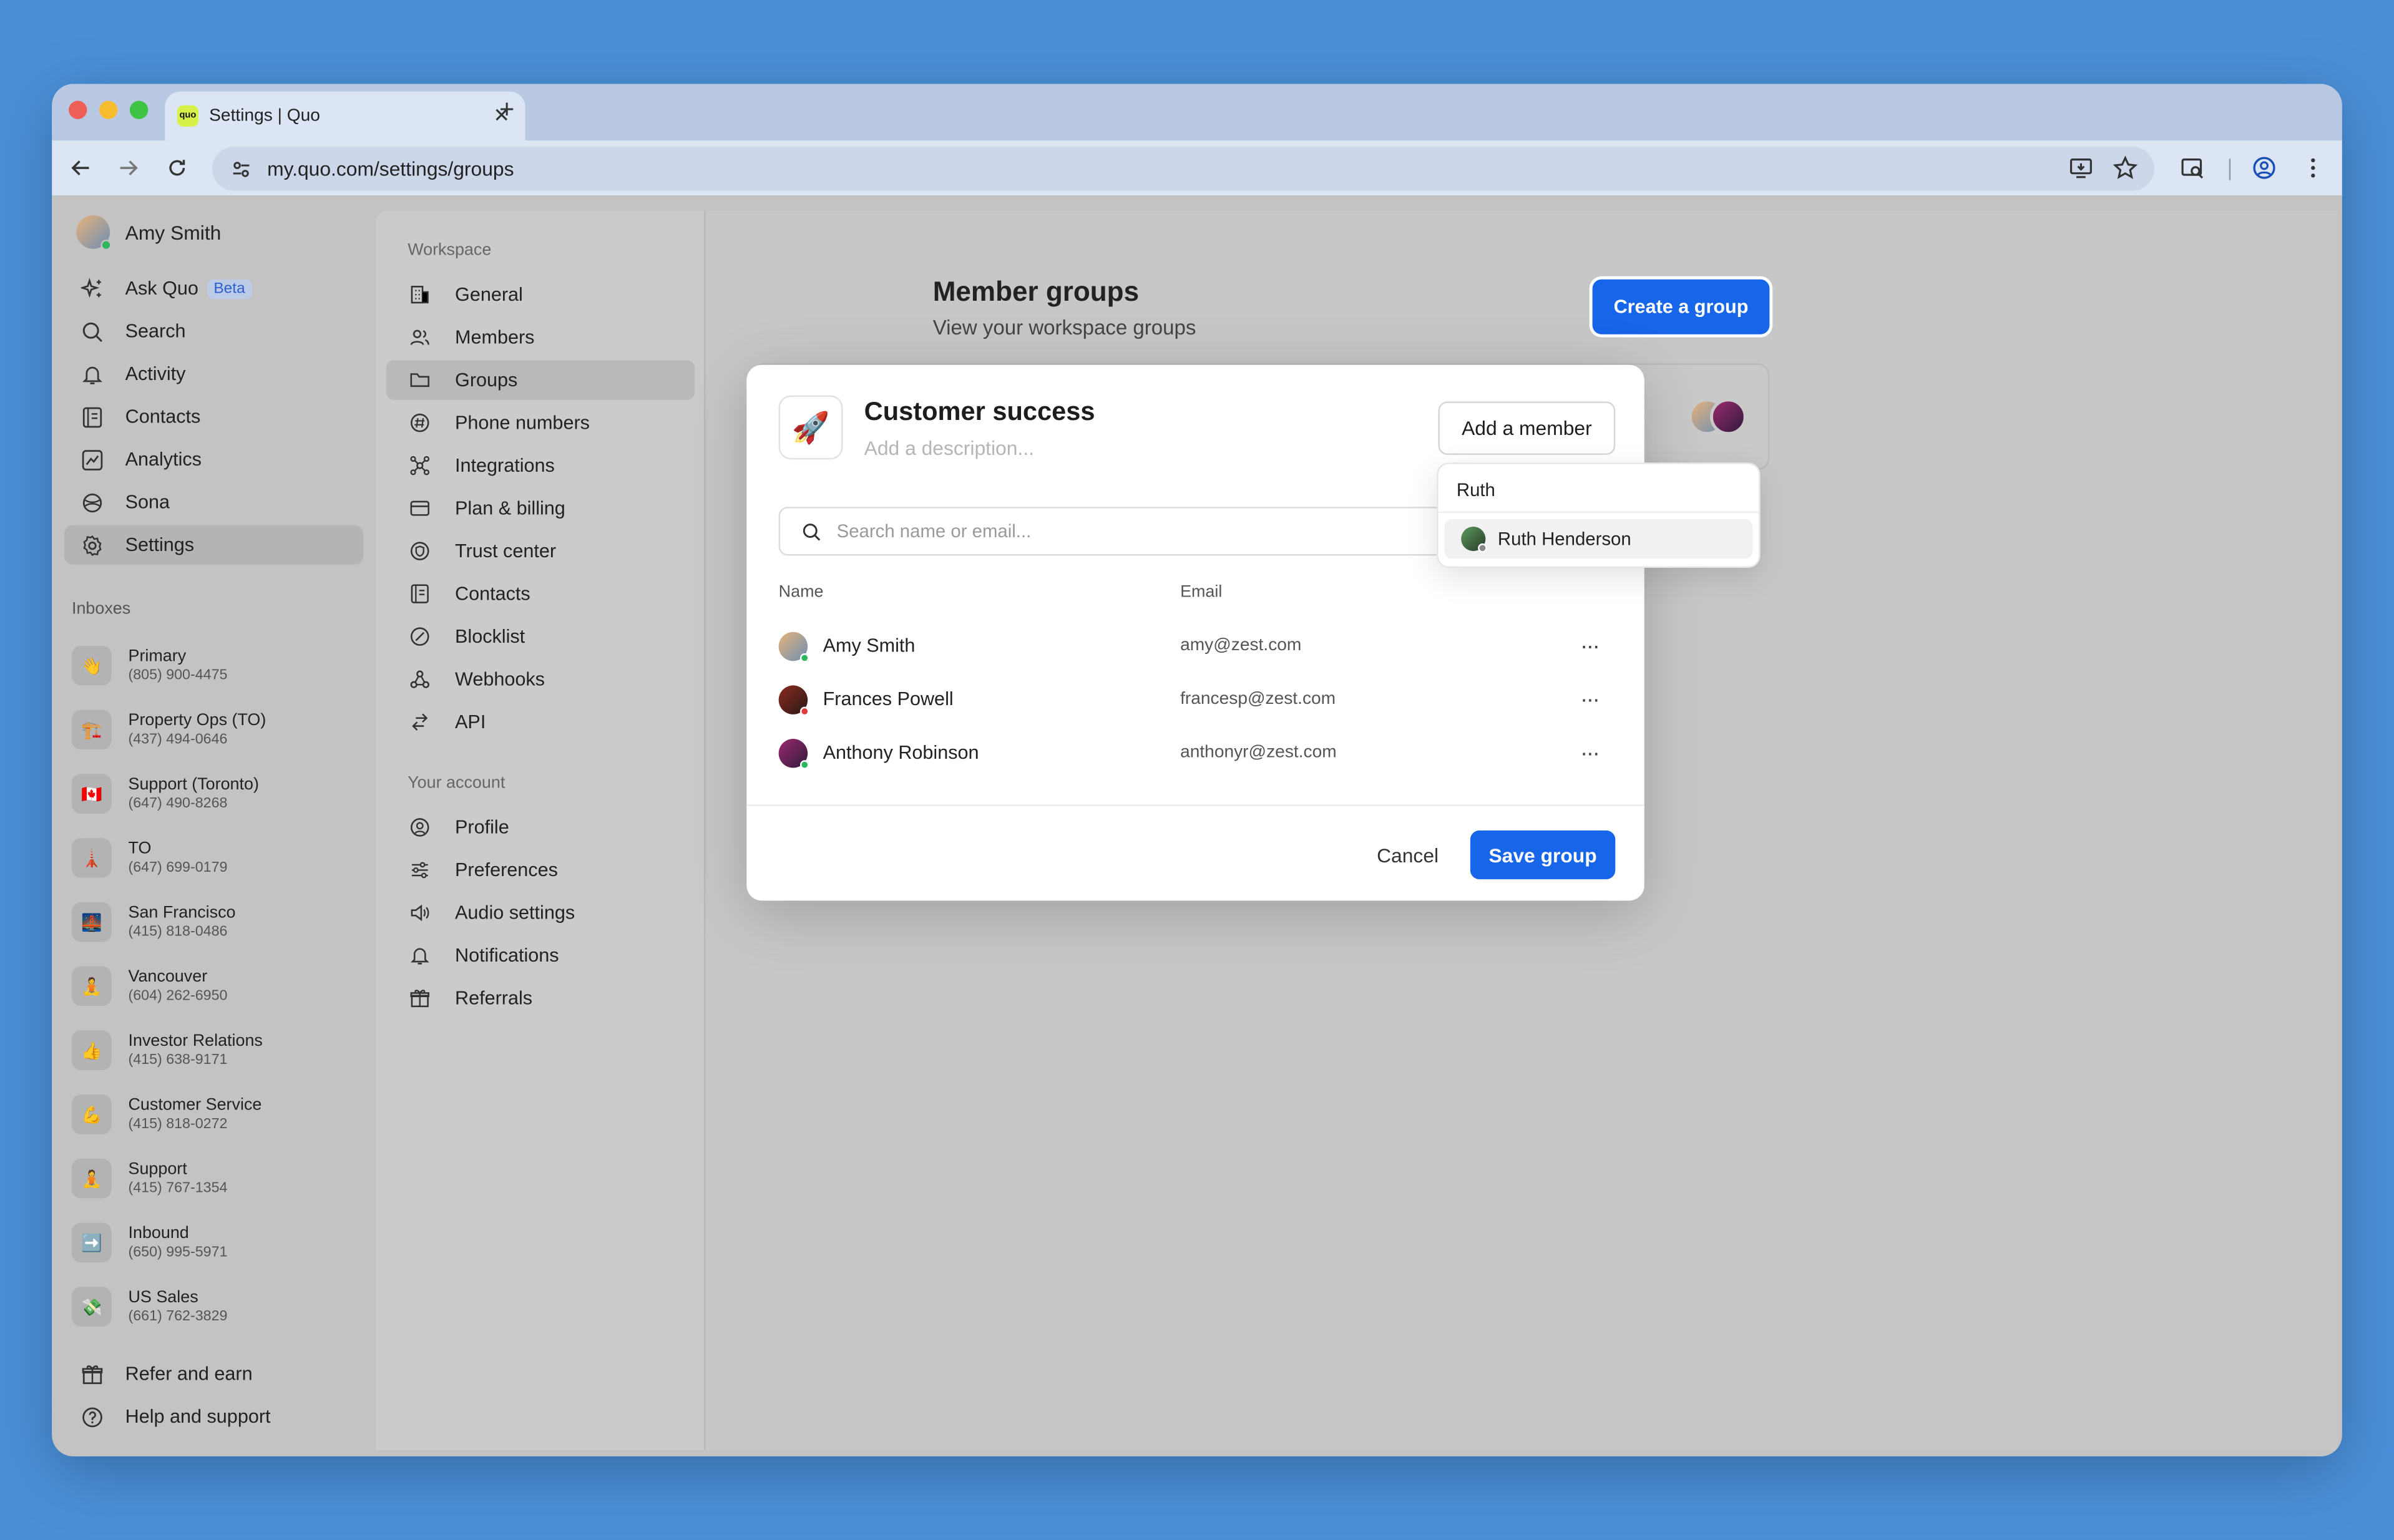  I want to click on forward-button, so click(128, 168).